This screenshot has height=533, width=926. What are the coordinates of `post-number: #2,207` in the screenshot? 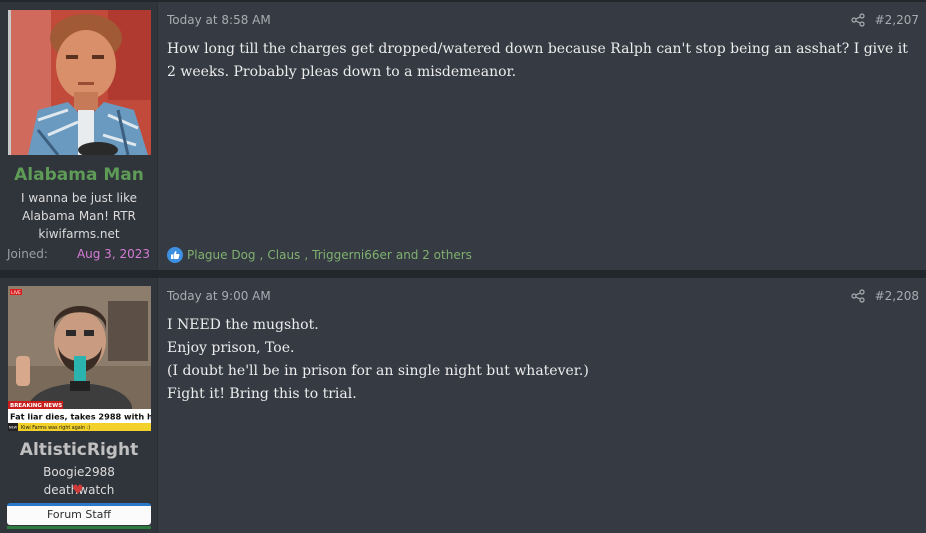 It's located at (897, 20).